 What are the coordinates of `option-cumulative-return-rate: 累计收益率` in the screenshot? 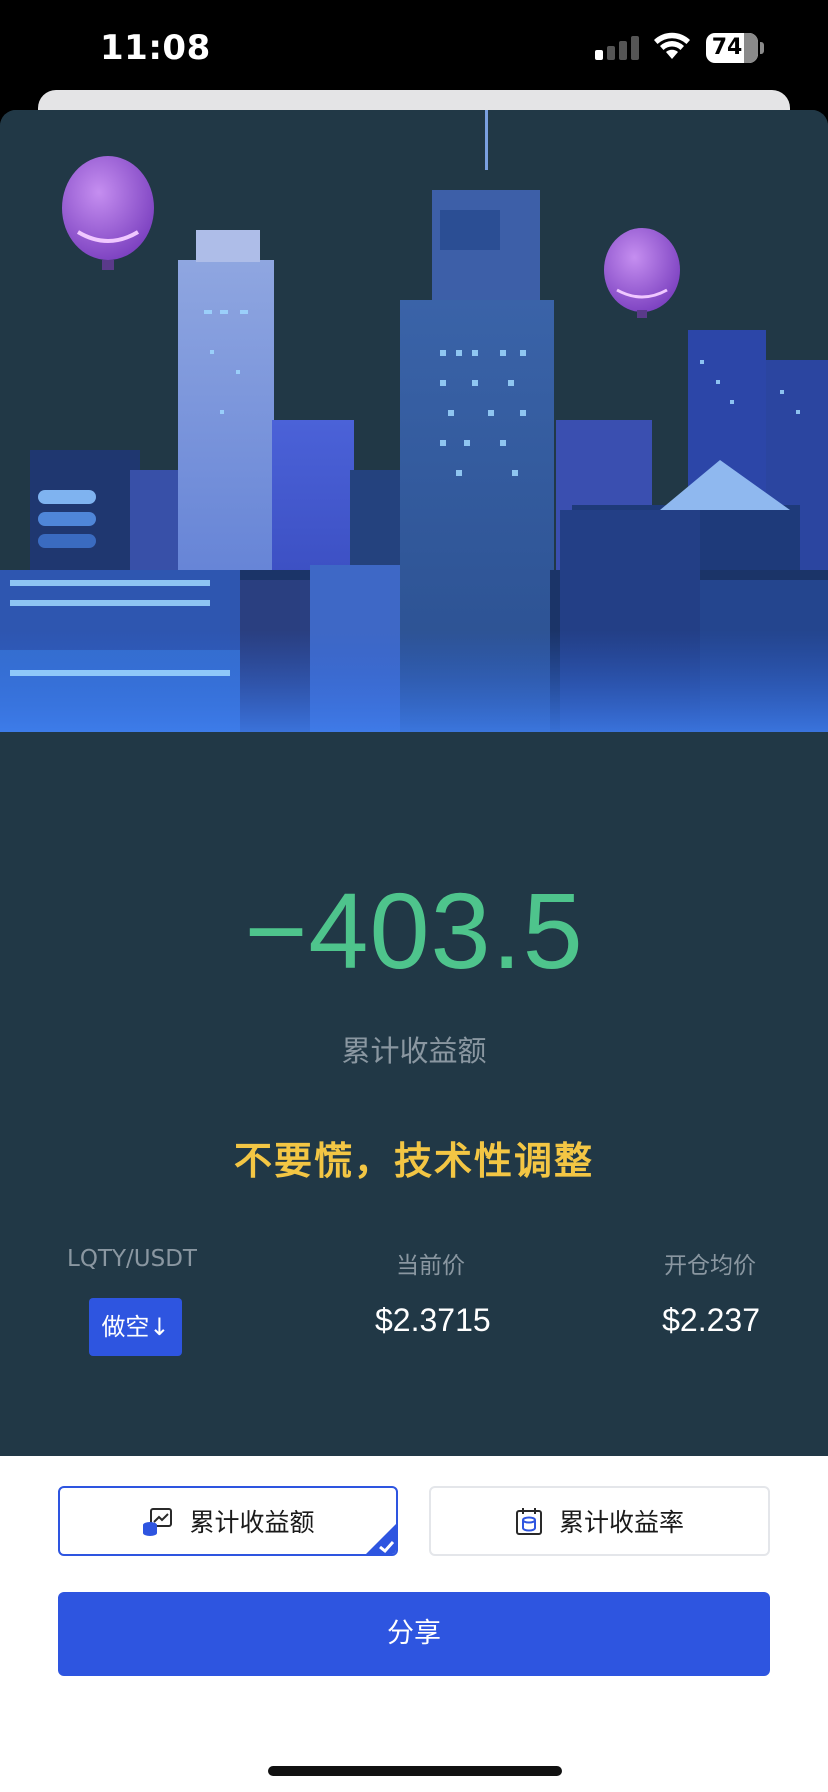 It's located at (599, 1521).